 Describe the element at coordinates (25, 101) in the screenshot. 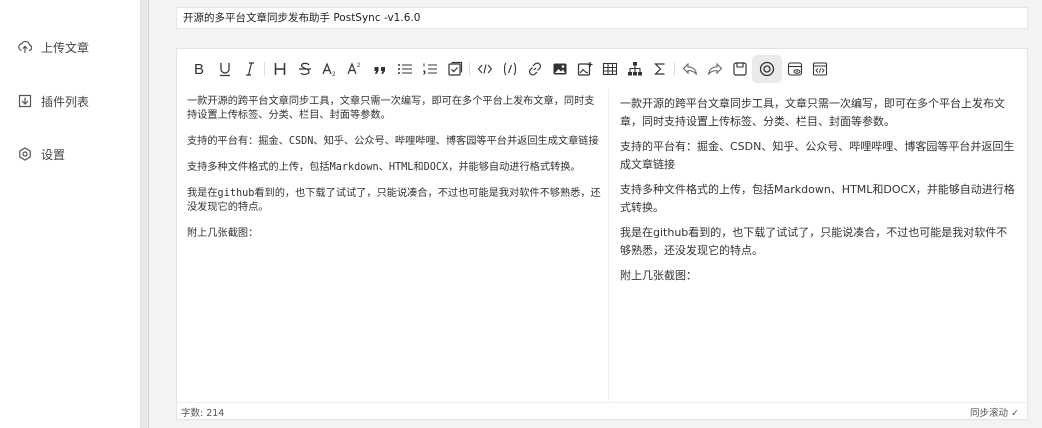

I see `plugin-icon` at that location.